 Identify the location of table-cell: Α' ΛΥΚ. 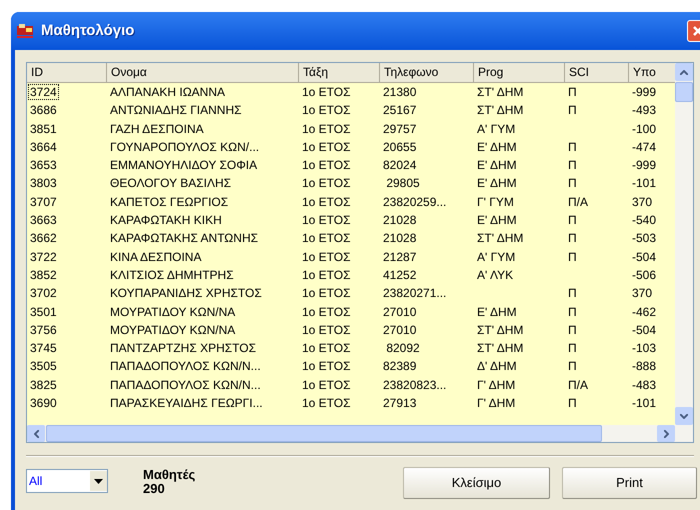
(495, 275).